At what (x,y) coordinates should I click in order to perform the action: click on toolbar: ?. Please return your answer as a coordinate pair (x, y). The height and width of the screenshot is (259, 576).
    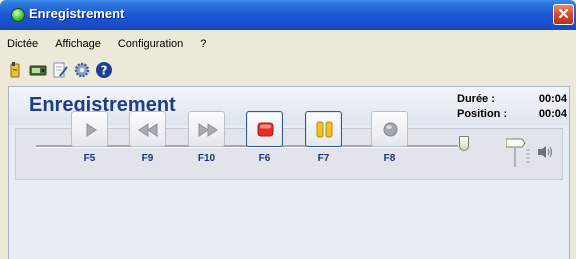
    Looking at the image, I should click on (60, 70).